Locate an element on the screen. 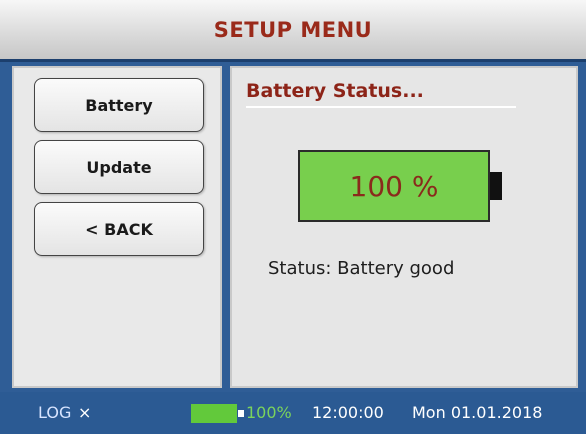 This screenshot has width=586, height=434. back-button: < BACK is located at coordinates (119, 229).